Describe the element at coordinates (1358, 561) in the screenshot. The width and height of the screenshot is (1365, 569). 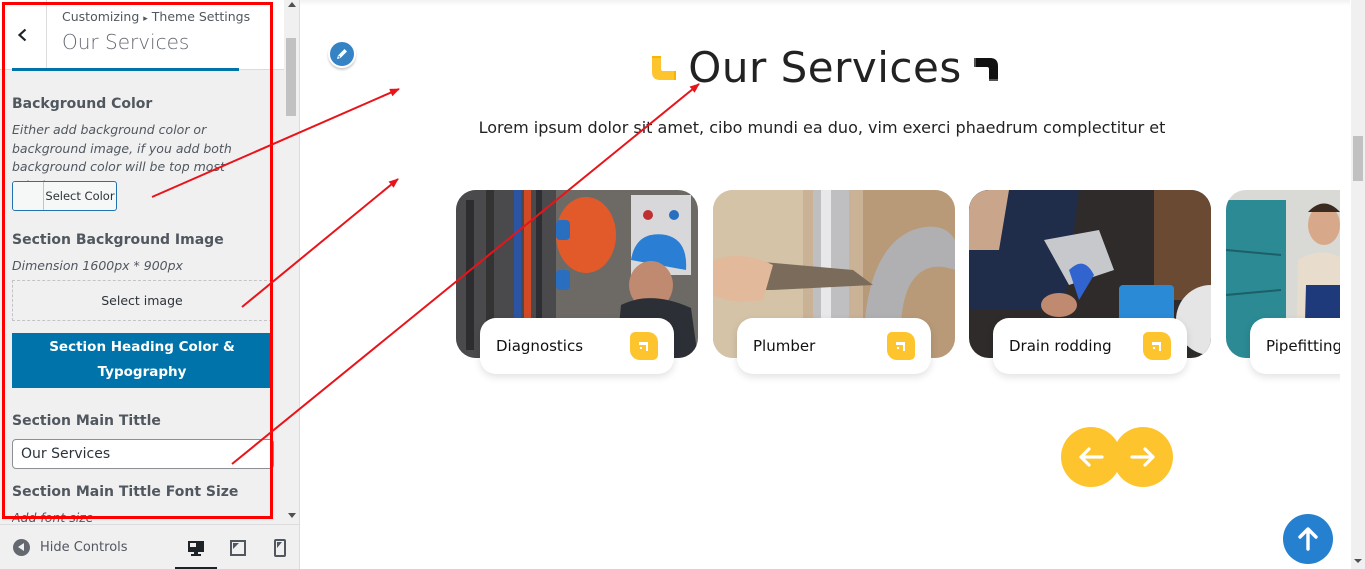
I see `preview-scroll-down-arrow-icon` at that location.